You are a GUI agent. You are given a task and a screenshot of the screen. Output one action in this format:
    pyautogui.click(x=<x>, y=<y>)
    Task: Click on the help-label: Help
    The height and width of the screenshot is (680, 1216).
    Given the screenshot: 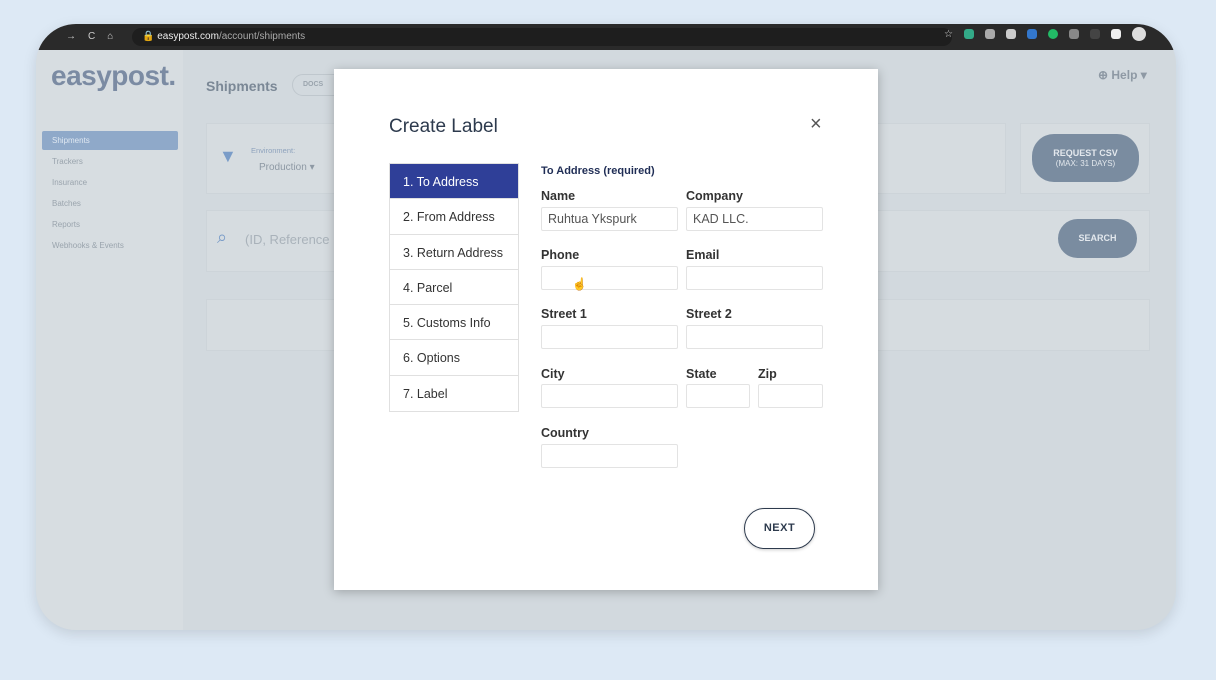 What is the action you would take?
    pyautogui.click(x=1124, y=75)
    